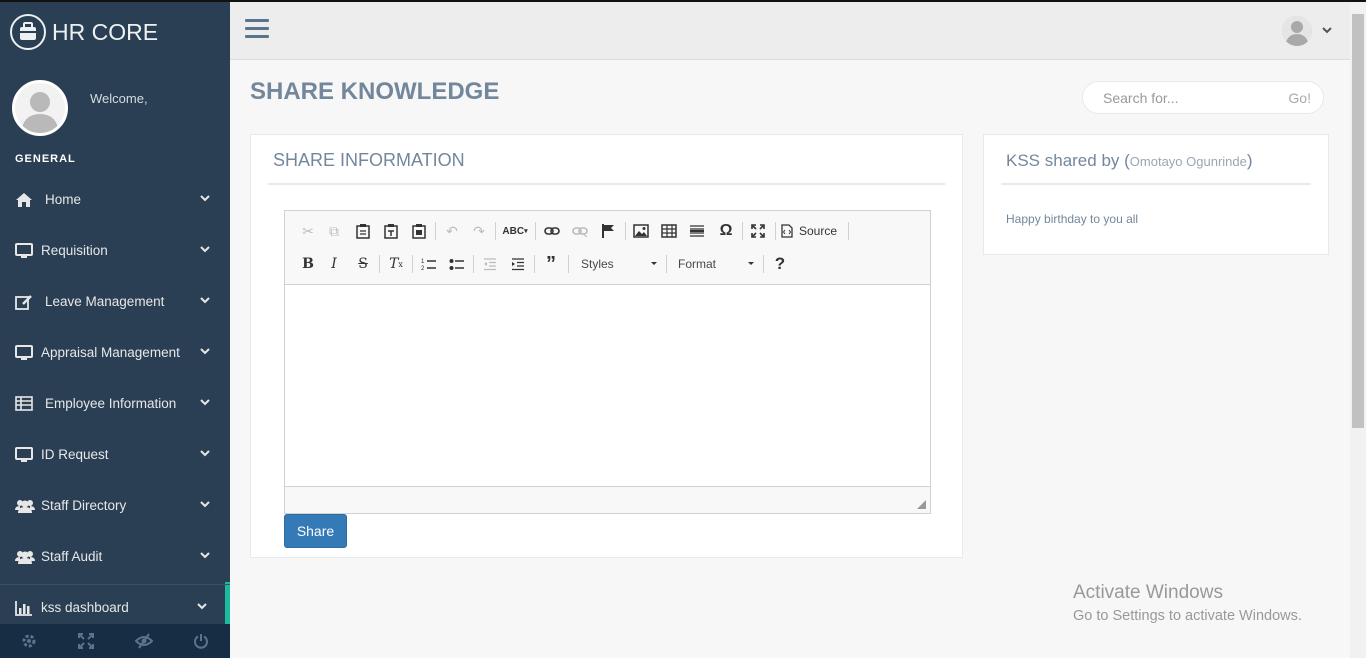  What do you see at coordinates (1072, 219) in the screenshot?
I see `kss-message: Happy birthday to you all` at bounding box center [1072, 219].